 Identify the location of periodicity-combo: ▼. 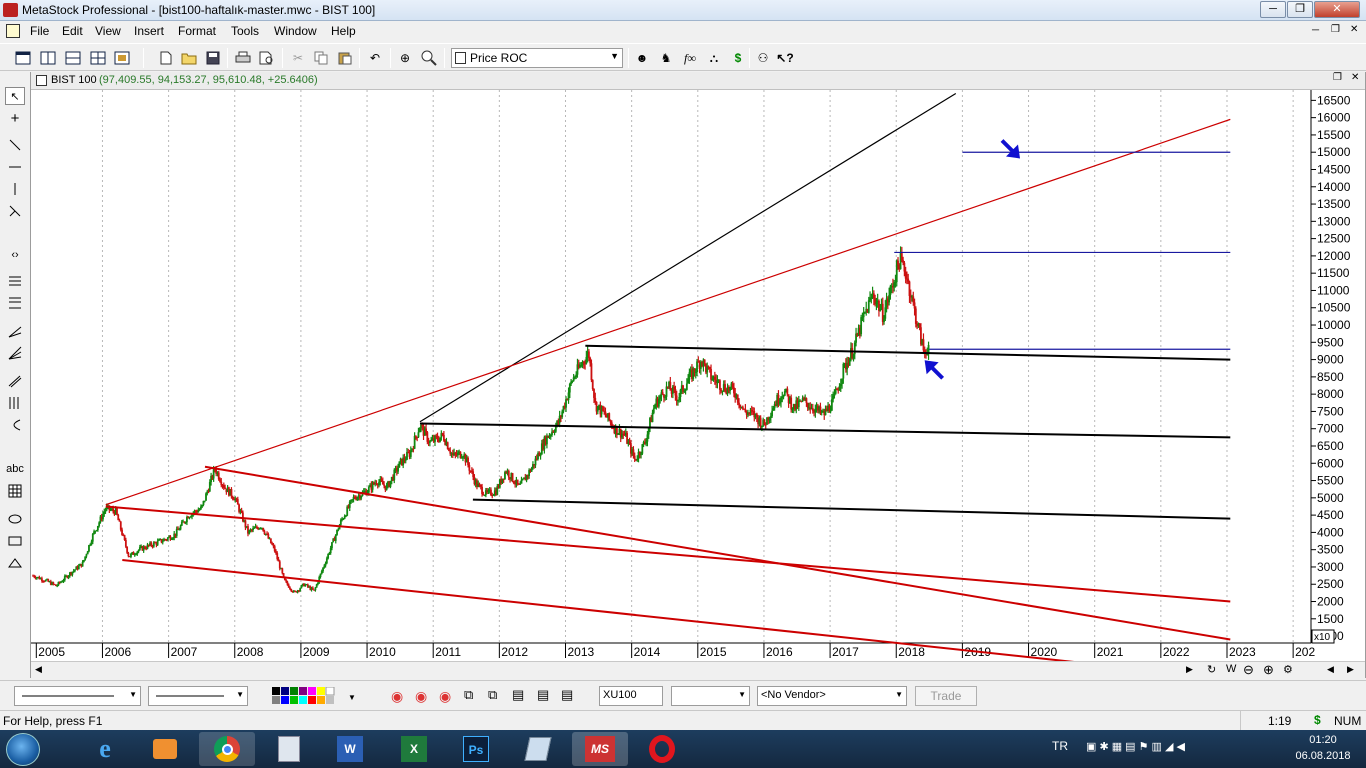
(710, 696).